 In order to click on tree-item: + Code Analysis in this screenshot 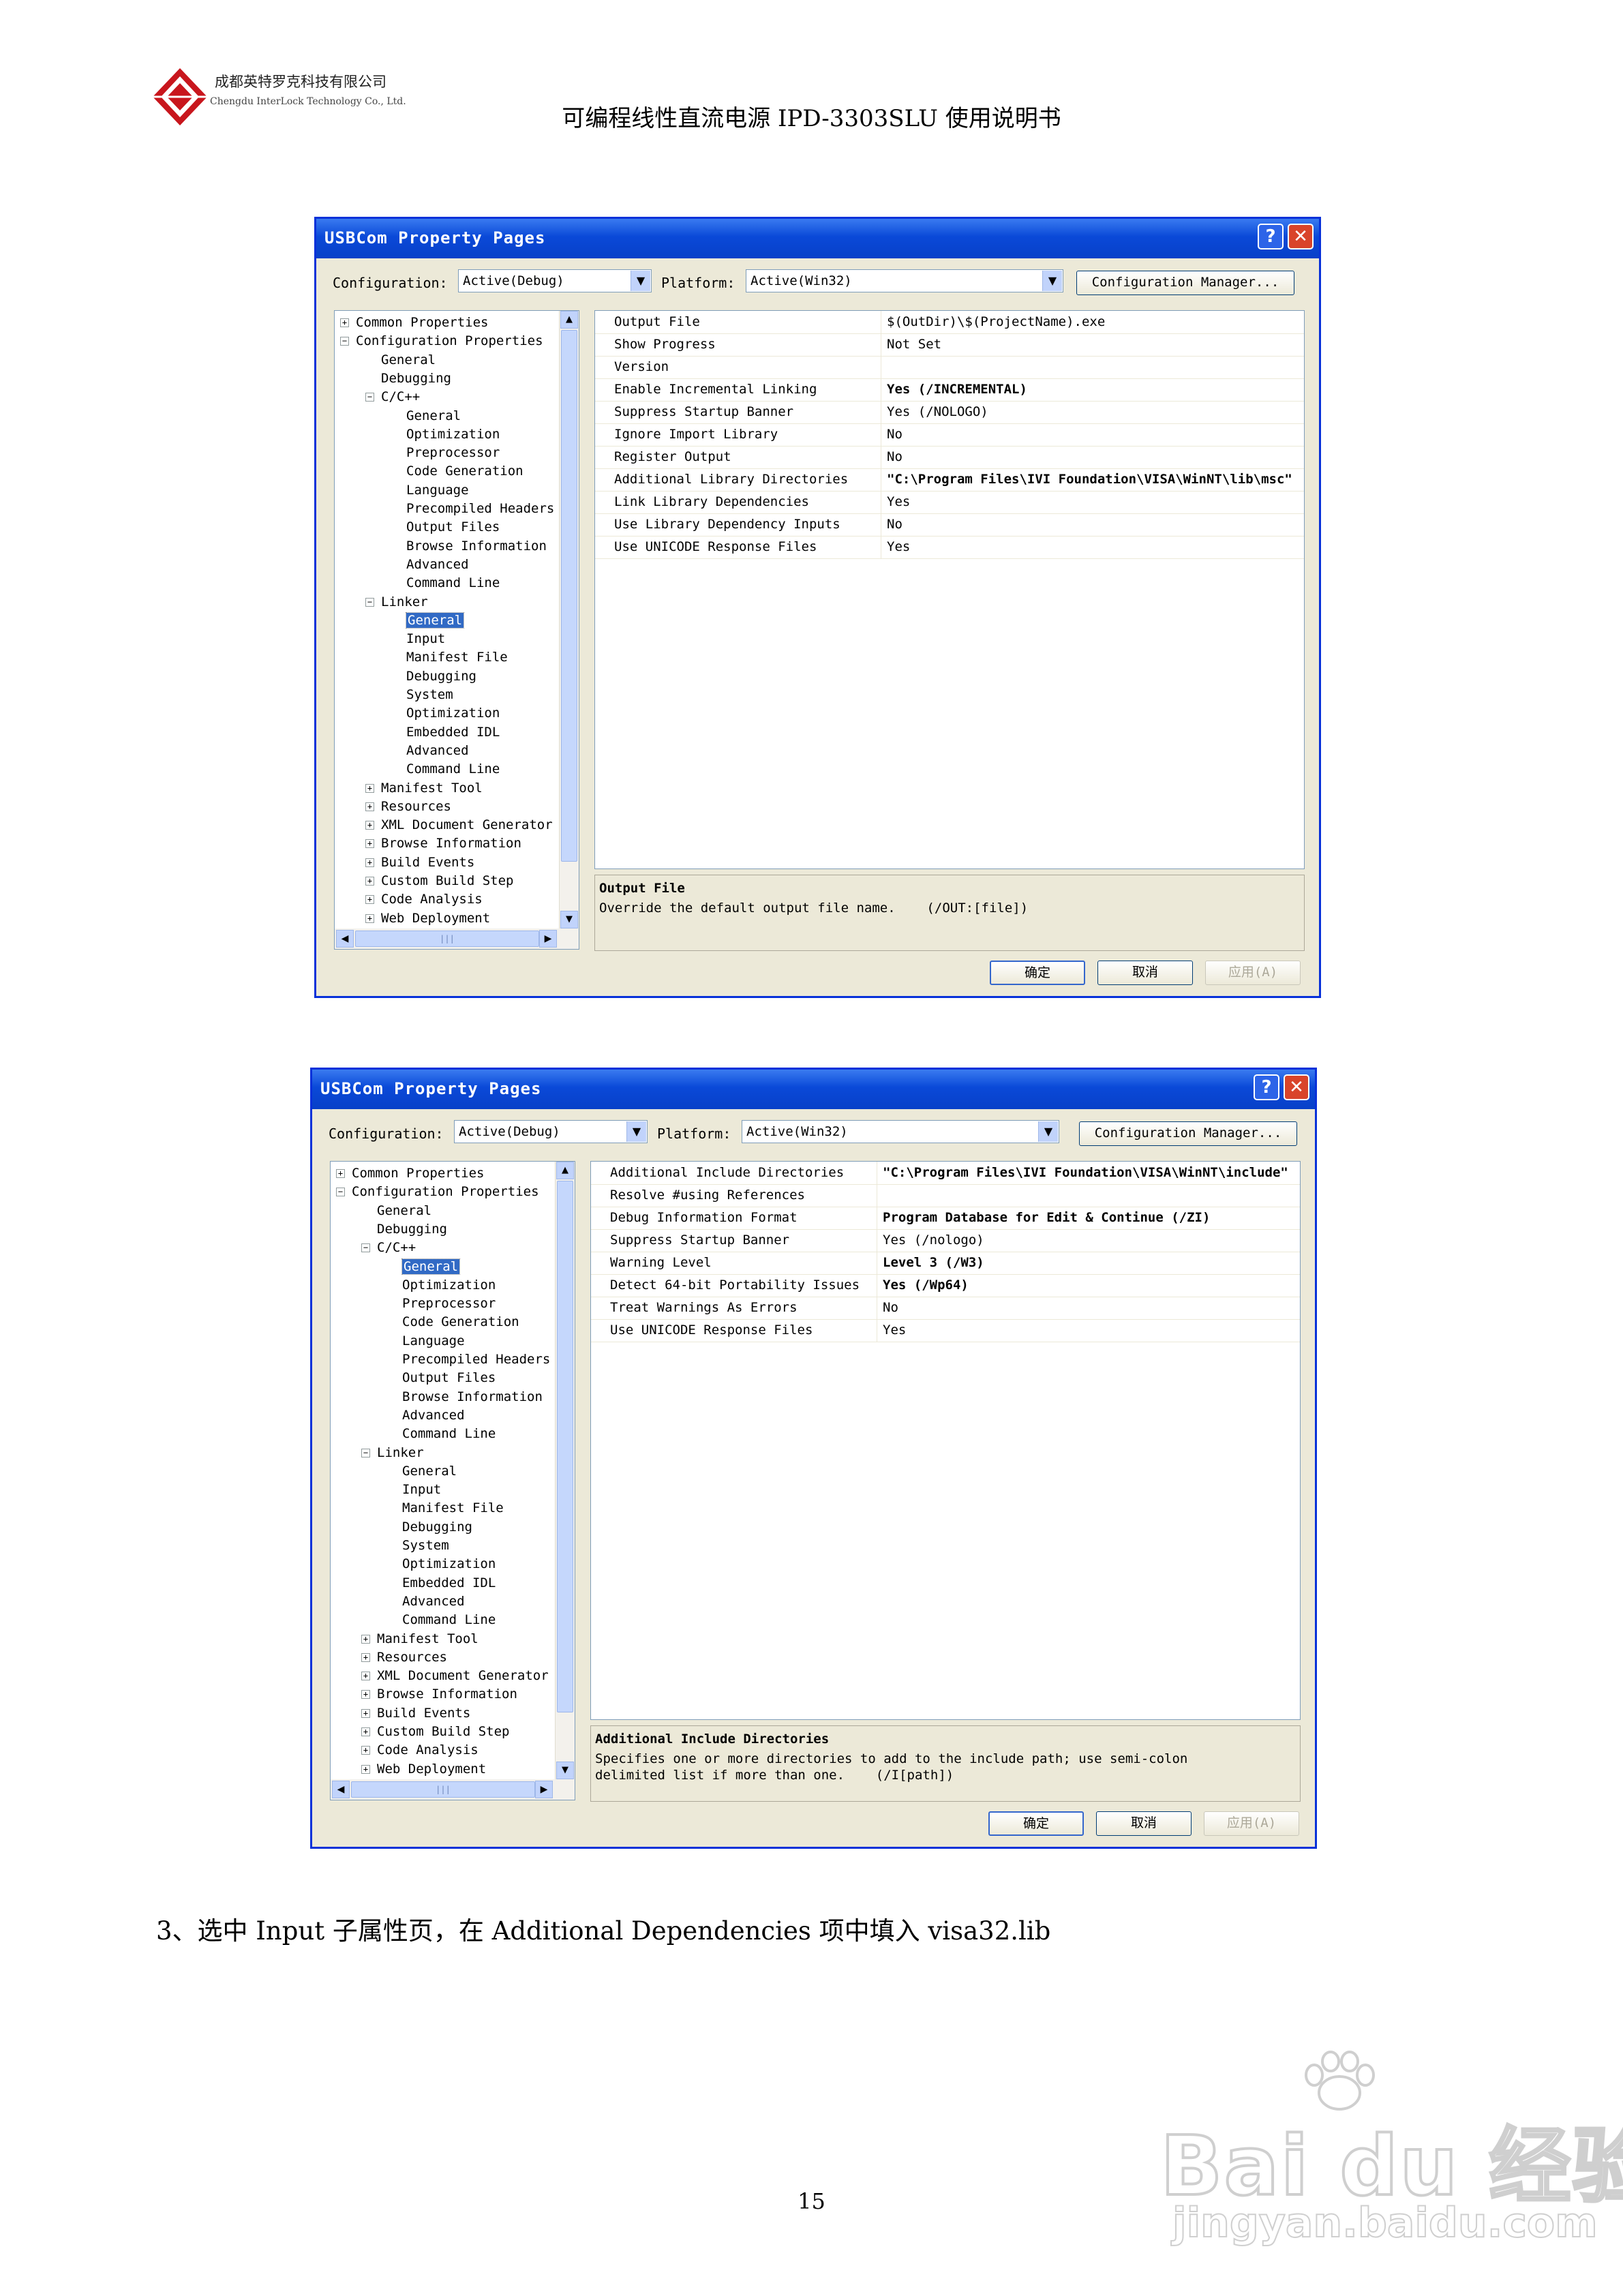, I will do `click(420, 1750)`.